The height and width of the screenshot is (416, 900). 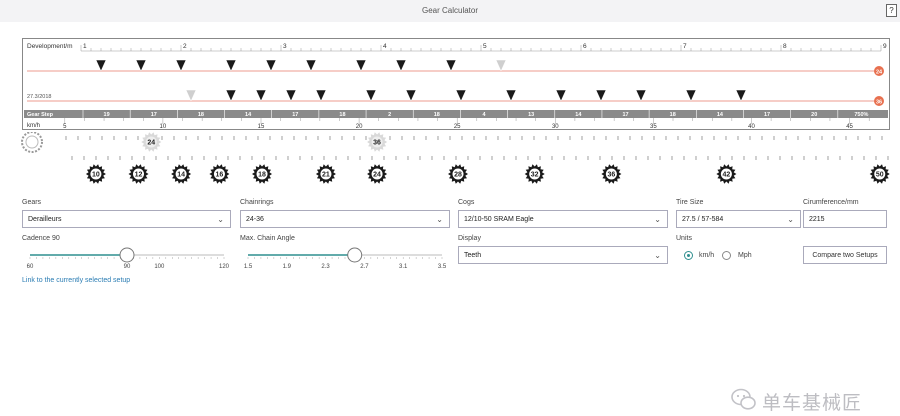 I want to click on cadence-slider-tick-label: 60, so click(x=30, y=267).